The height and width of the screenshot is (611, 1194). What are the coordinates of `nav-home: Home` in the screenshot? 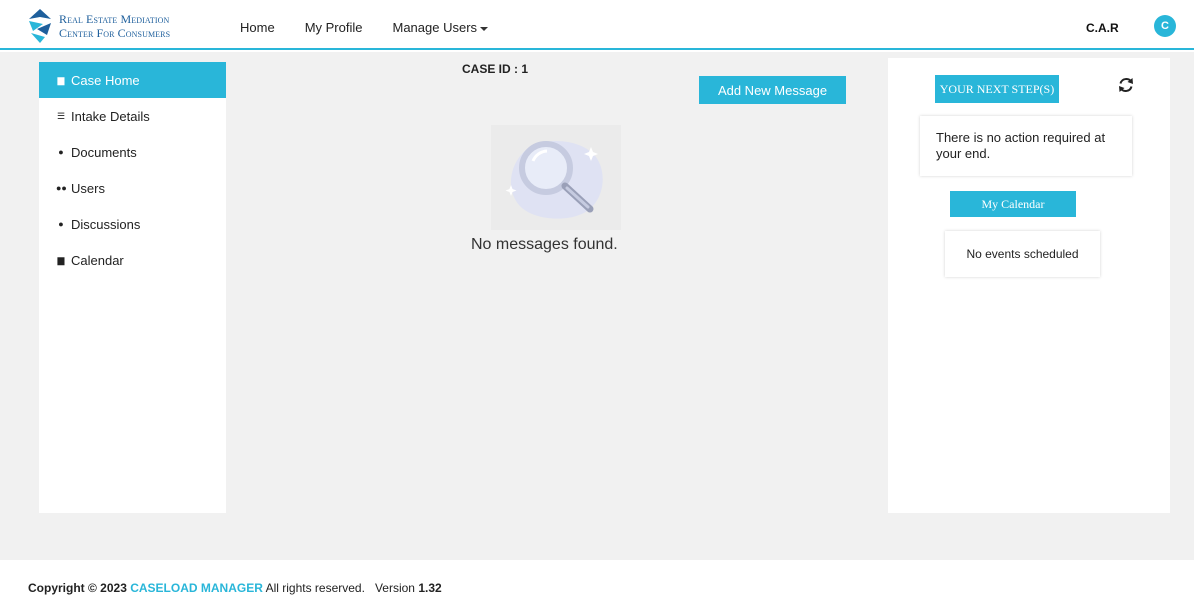 It's located at (257, 27).